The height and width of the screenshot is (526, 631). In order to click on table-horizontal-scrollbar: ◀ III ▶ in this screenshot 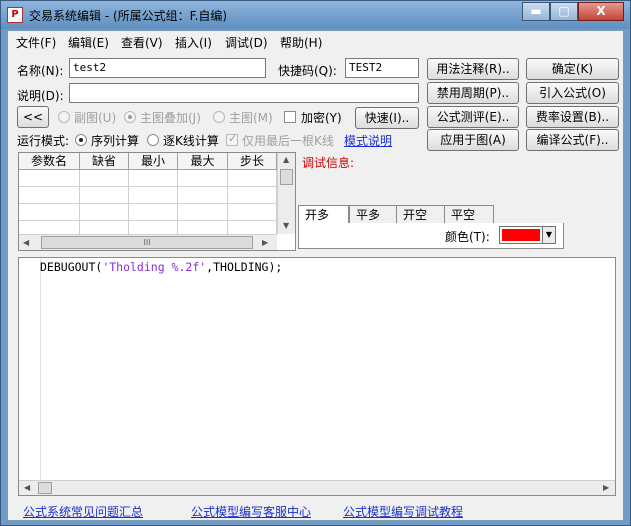, I will do `click(148, 242)`.